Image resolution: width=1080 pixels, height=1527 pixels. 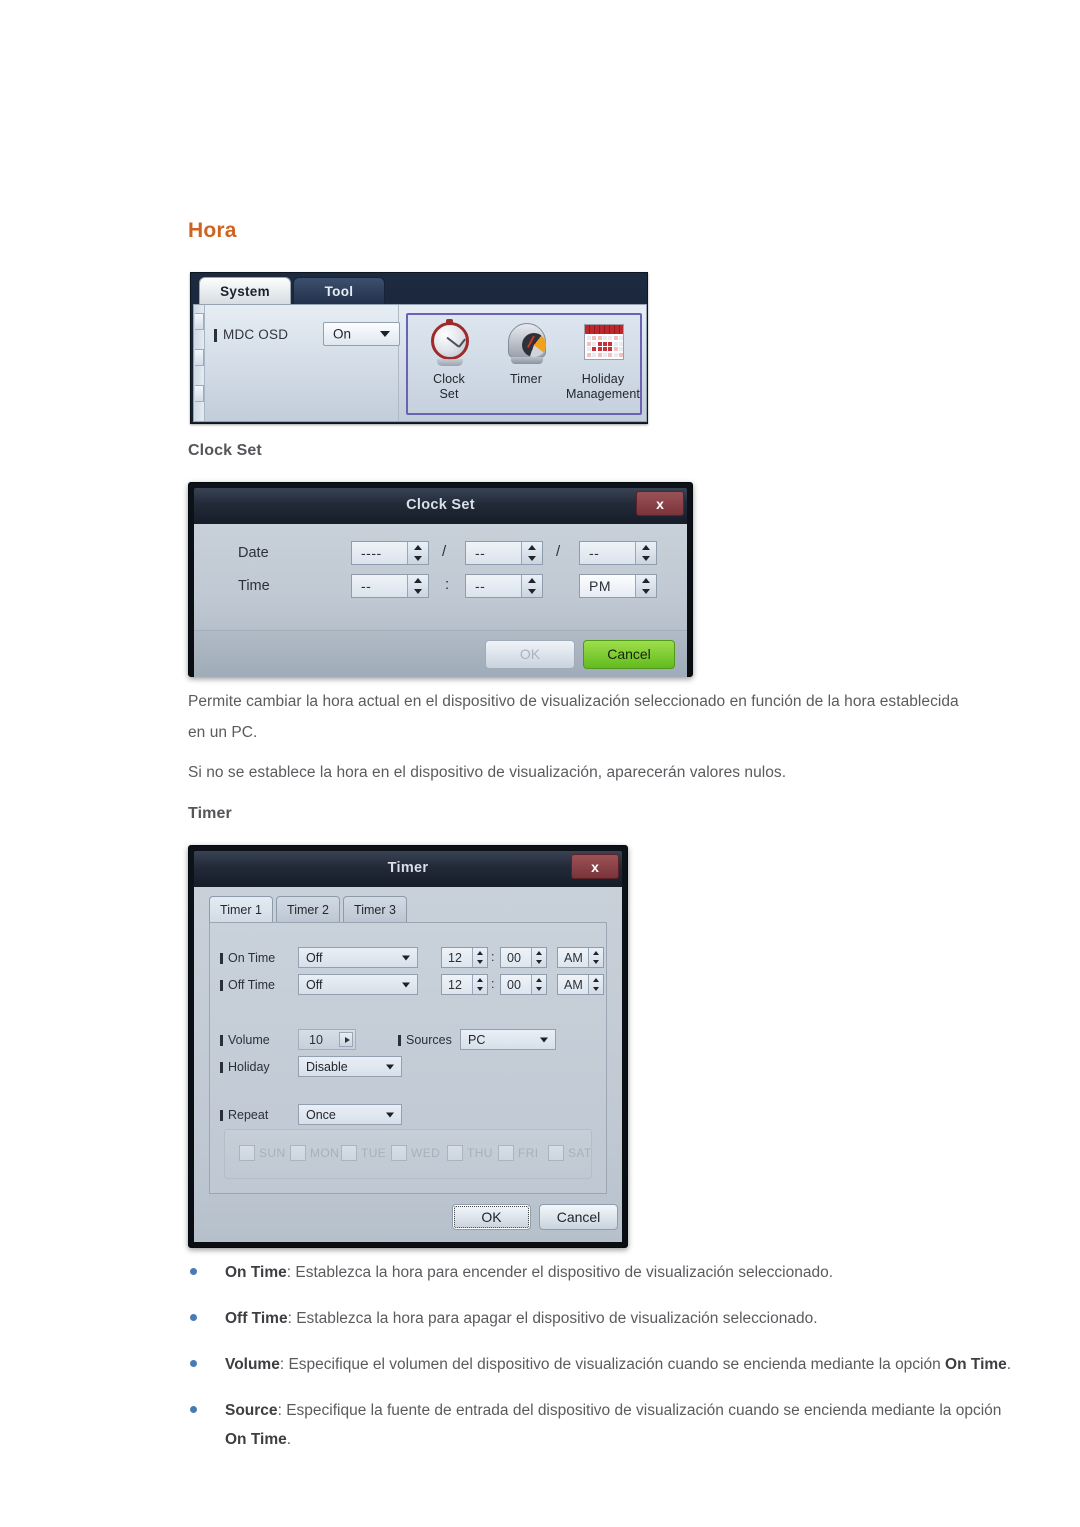 What do you see at coordinates (314, 984) in the screenshot?
I see `off-time-mode-value: Off` at bounding box center [314, 984].